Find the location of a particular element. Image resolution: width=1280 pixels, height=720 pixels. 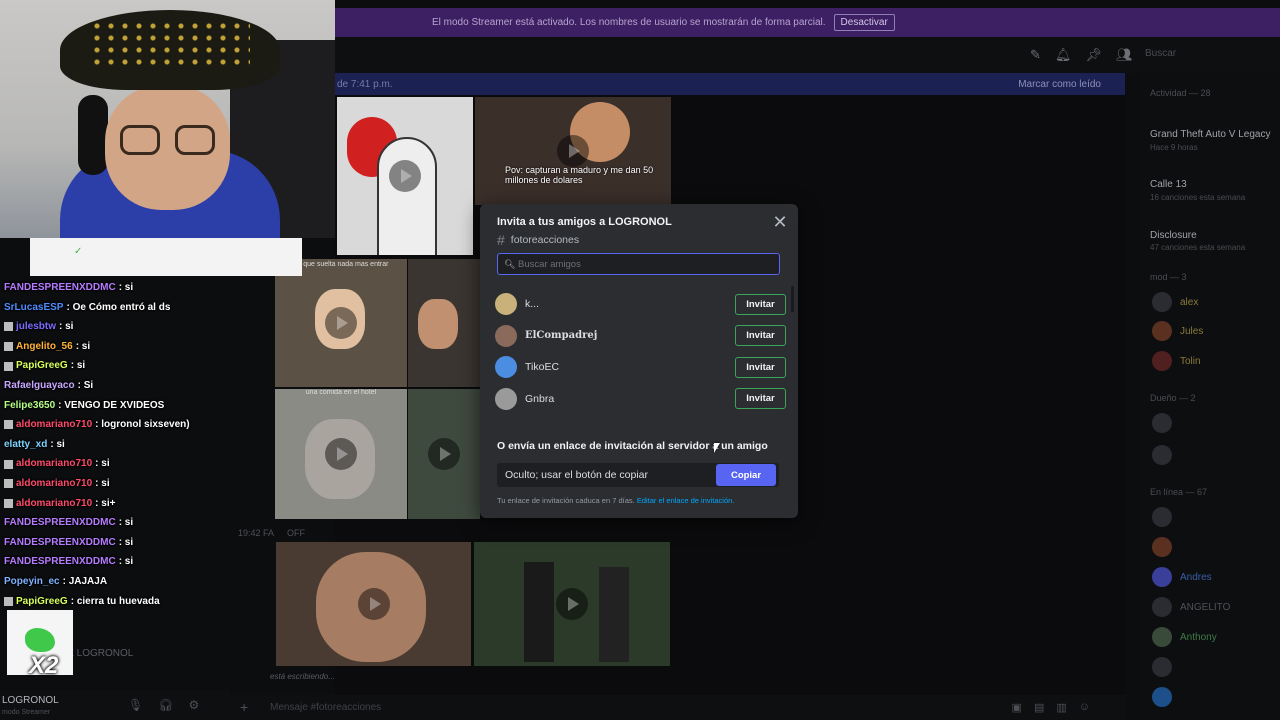

mic-icon: 🎙︎ is located at coordinates (135, 705).